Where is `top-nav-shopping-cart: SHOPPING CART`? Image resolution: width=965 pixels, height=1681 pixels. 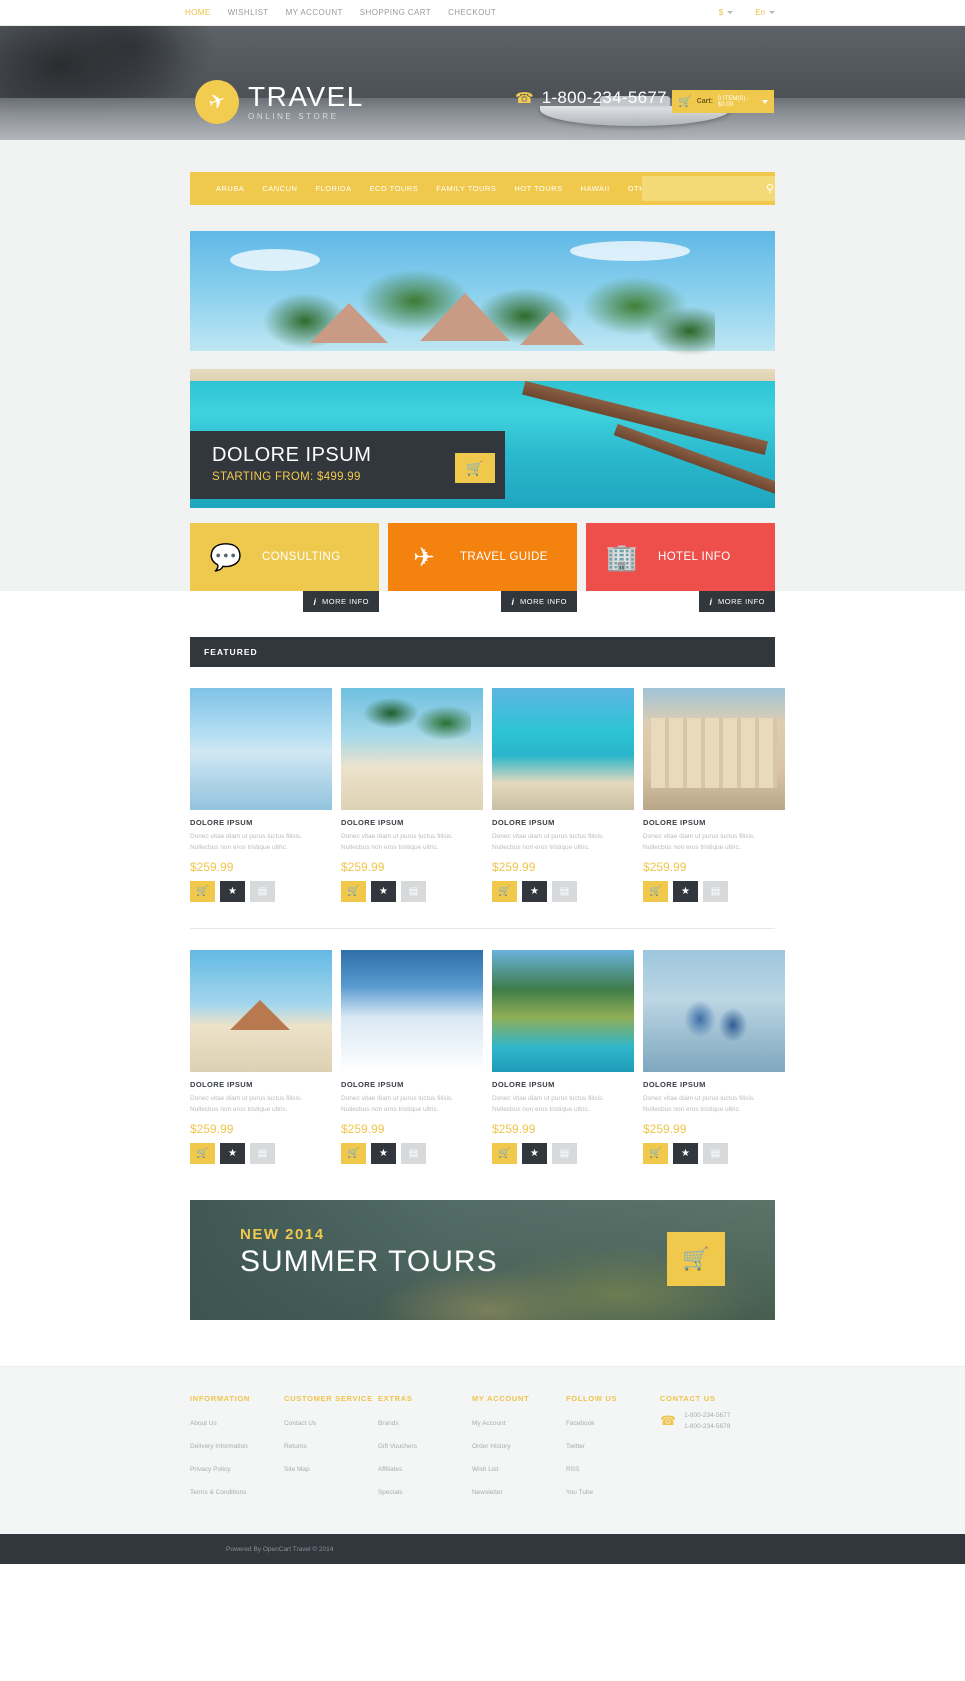 top-nav-shopping-cart: SHOPPING CART is located at coordinates (395, 12).